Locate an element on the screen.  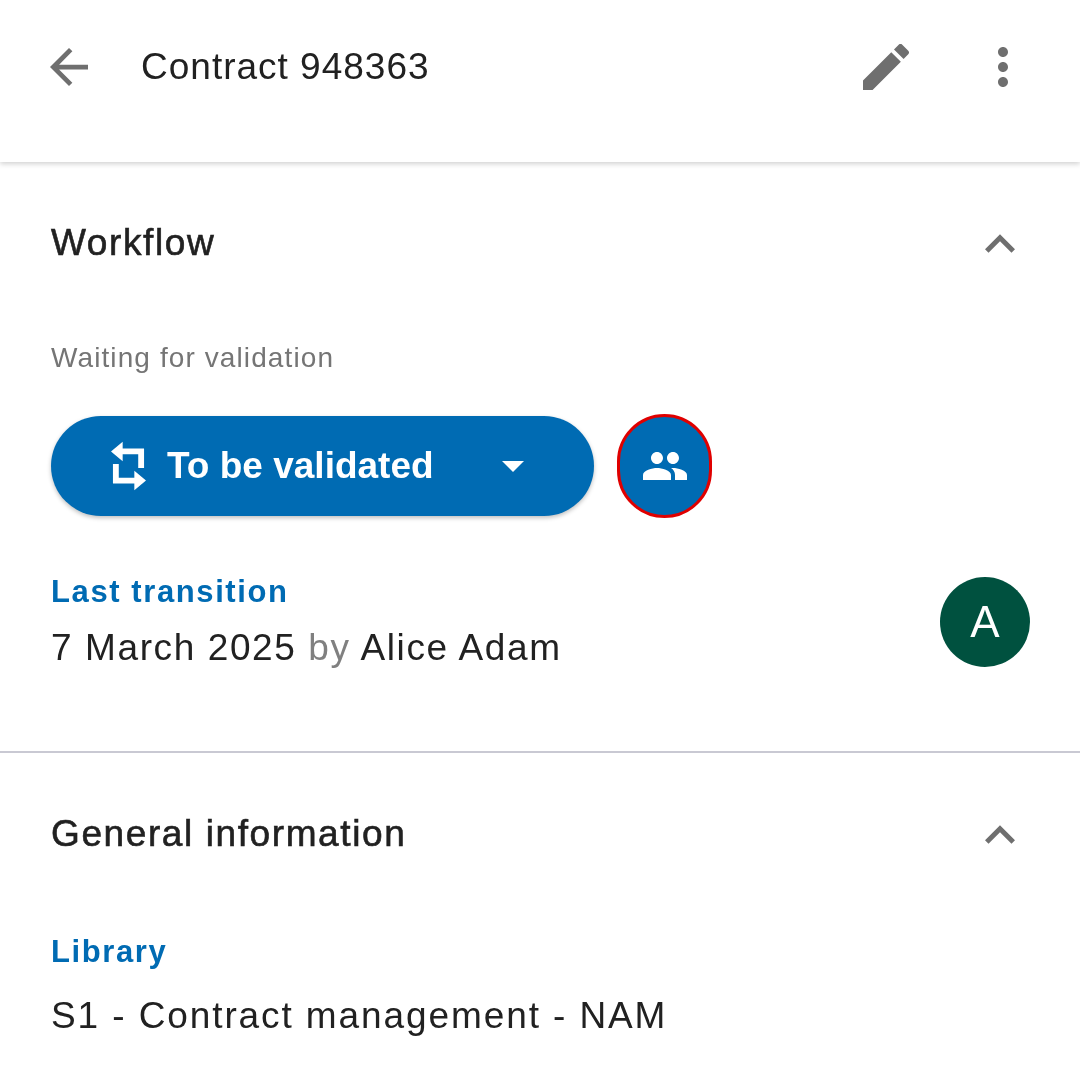
status-text: Waiting for validation is located at coordinates (193, 358).